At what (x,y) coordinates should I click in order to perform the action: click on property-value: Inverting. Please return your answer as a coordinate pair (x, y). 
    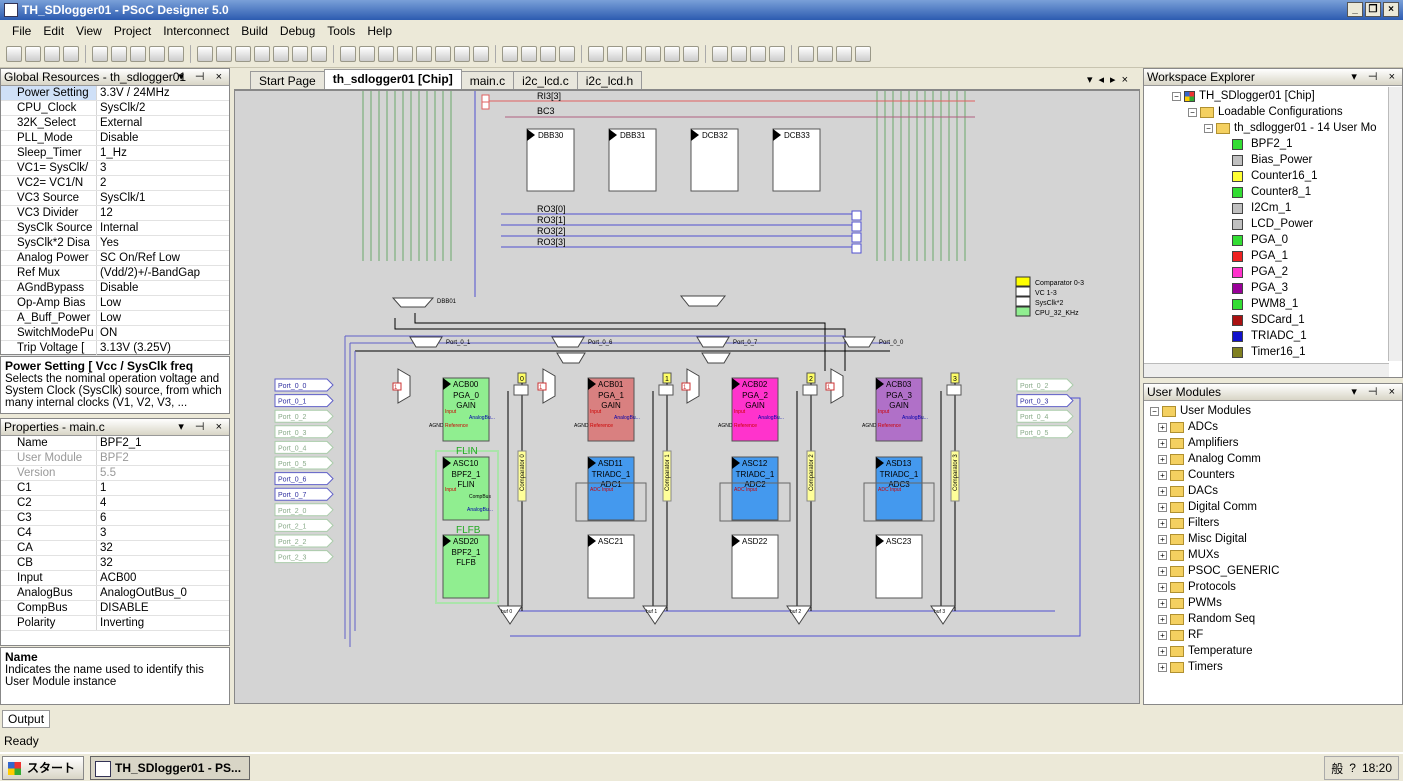
    Looking at the image, I should click on (120, 623).